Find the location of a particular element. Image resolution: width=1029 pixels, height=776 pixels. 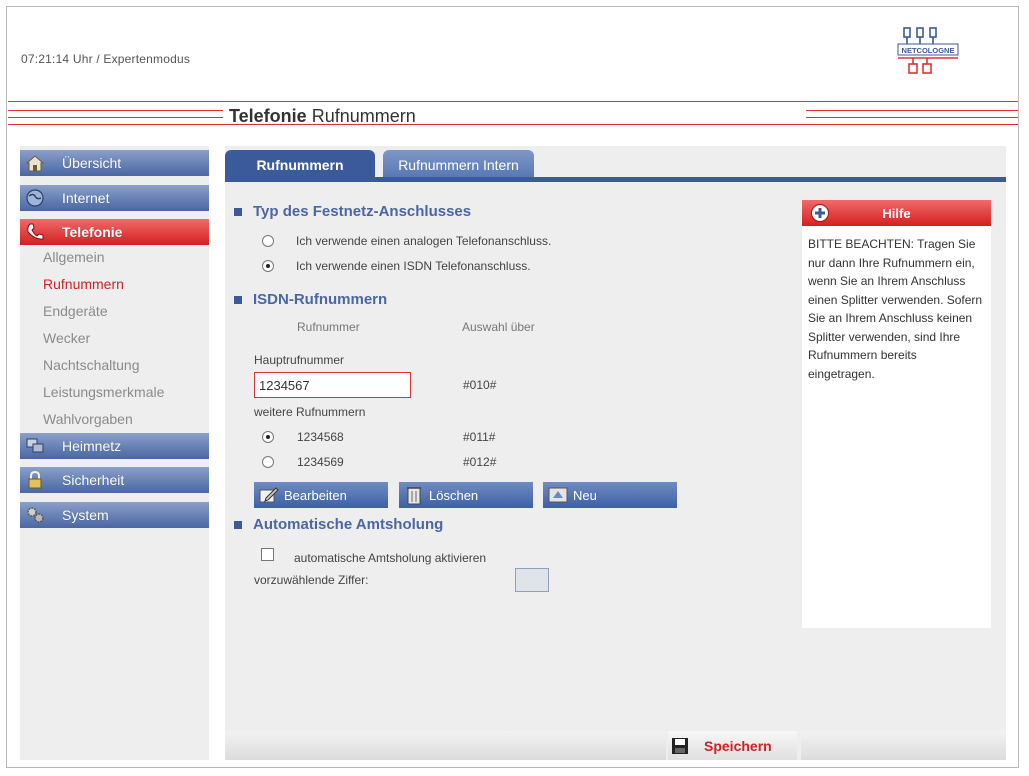

sidebar-item-uebersicht: Übersicht is located at coordinates (114, 163).